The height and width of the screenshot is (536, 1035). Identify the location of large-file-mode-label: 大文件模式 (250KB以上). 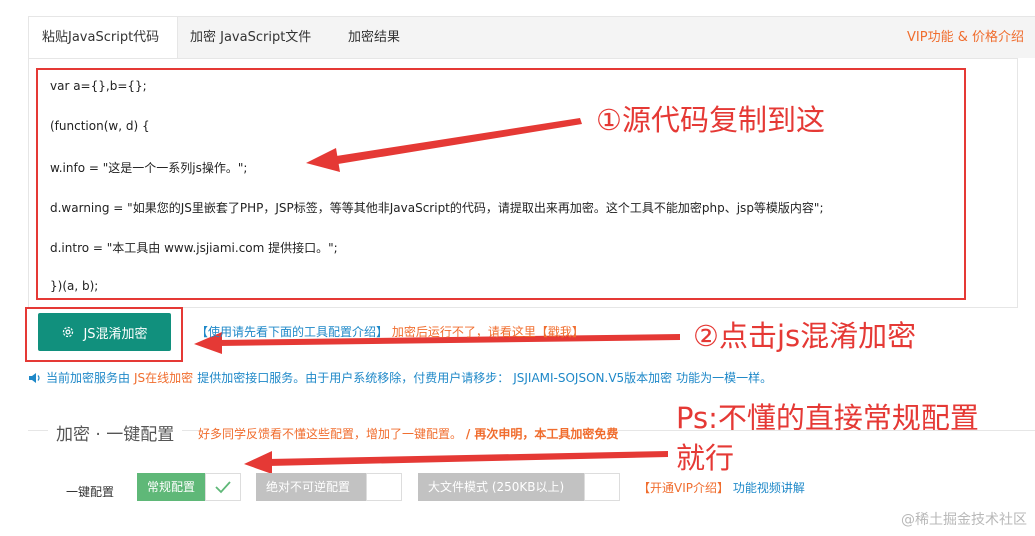
(501, 487).